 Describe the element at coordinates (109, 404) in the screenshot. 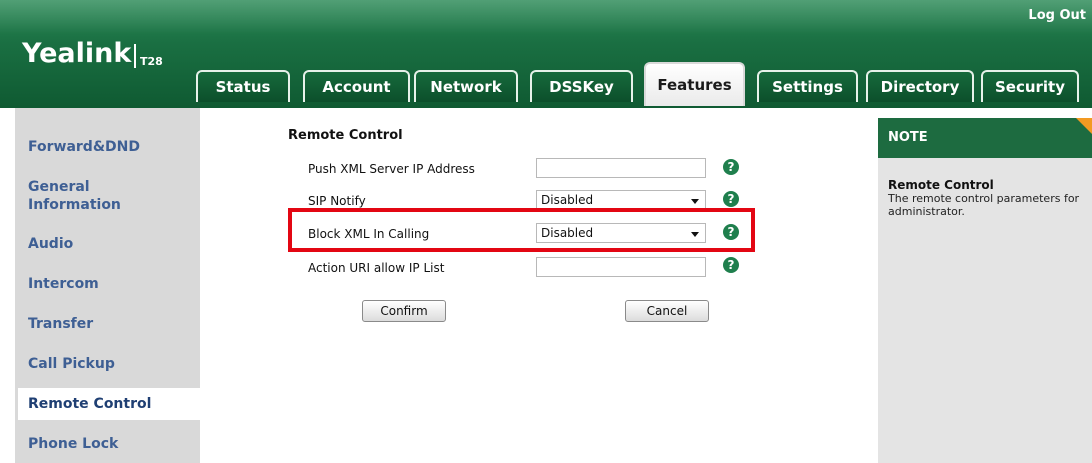

I see `sidebar-item-remote-control: Remote Control` at that location.